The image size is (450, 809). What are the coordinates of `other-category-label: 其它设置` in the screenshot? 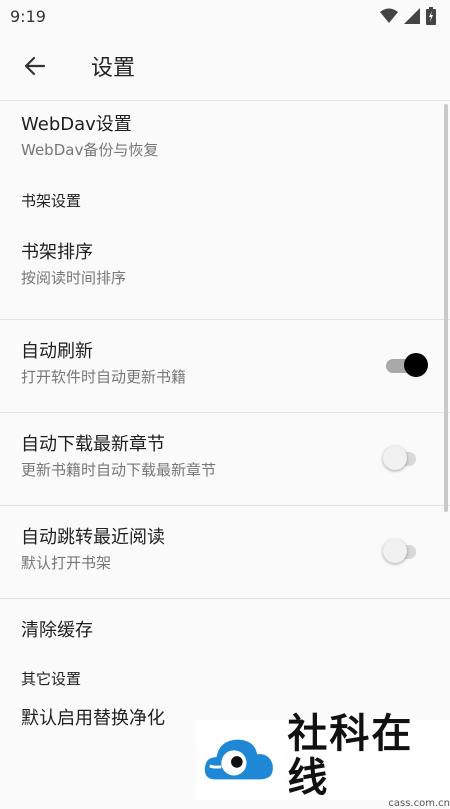 It's located at (51, 679).